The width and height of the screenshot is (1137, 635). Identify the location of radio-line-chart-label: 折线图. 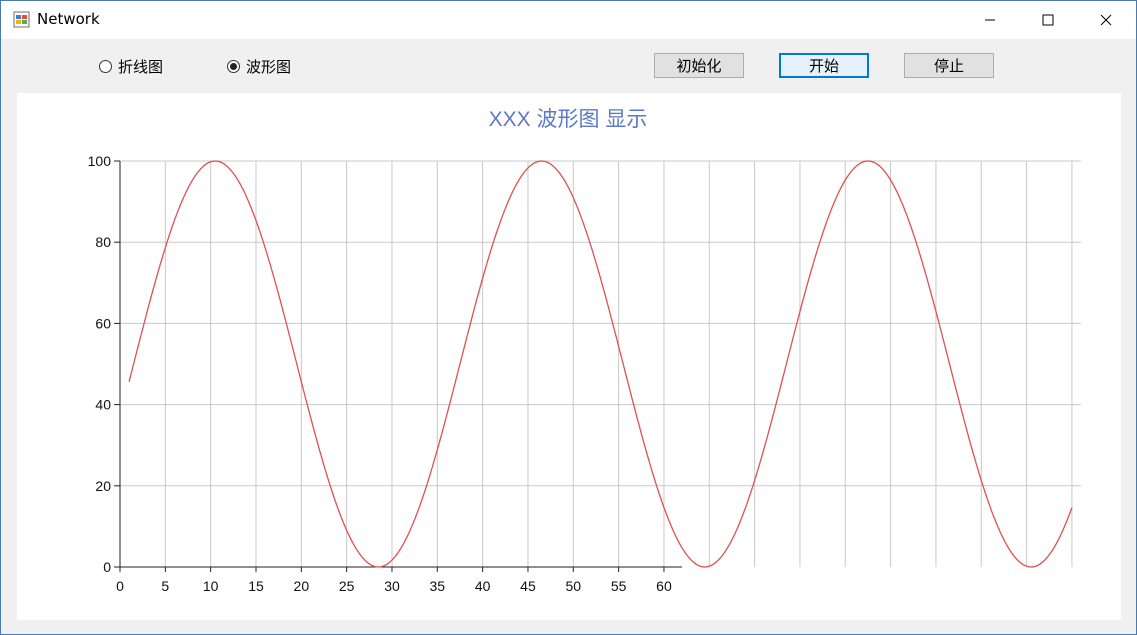
(141, 67).